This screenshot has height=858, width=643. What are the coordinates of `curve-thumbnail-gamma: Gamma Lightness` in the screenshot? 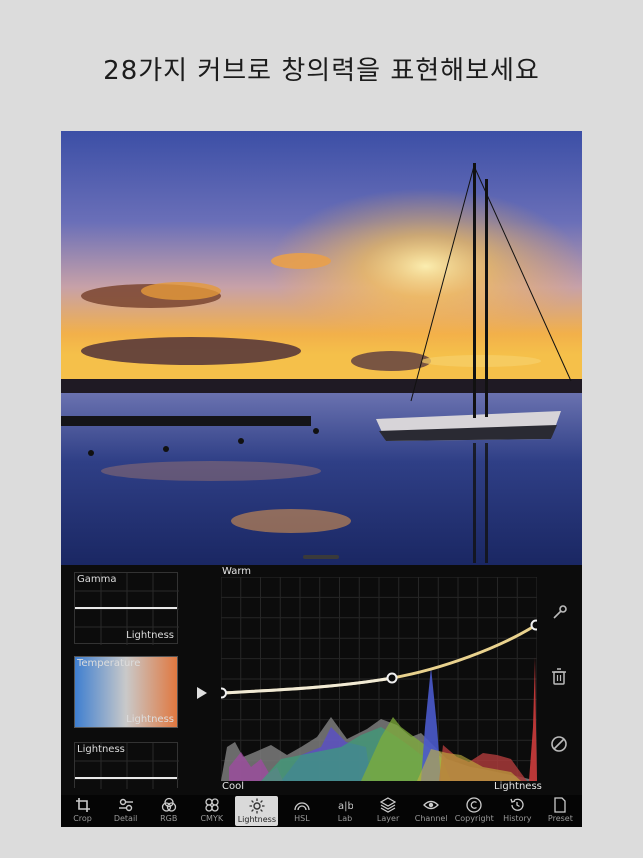 It's located at (126, 608).